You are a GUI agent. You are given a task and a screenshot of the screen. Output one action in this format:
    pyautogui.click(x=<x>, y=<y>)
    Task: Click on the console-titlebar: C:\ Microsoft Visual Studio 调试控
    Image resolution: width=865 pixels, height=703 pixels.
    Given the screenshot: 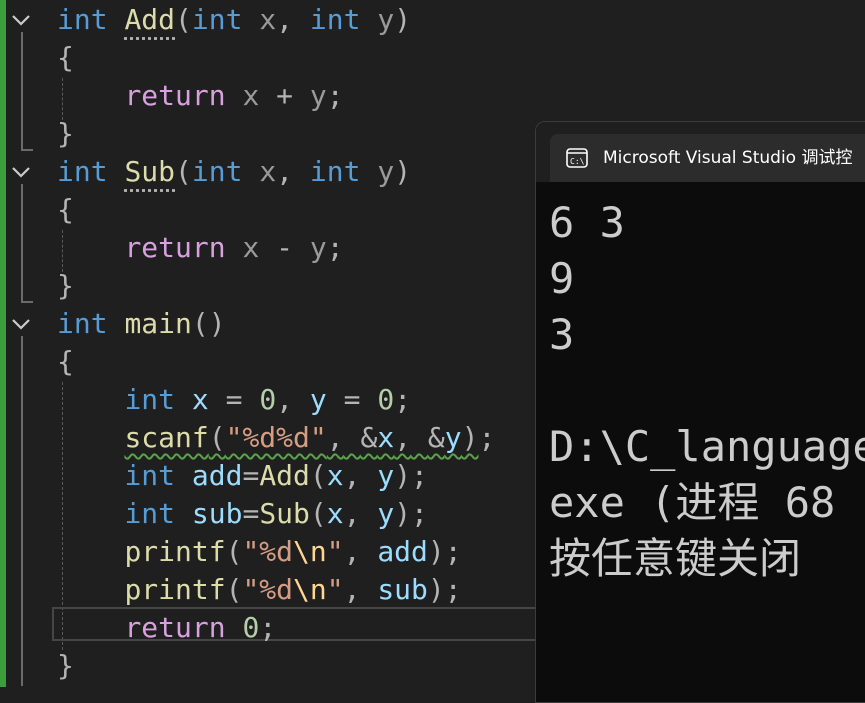 What is the action you would take?
    pyautogui.click(x=700, y=152)
    